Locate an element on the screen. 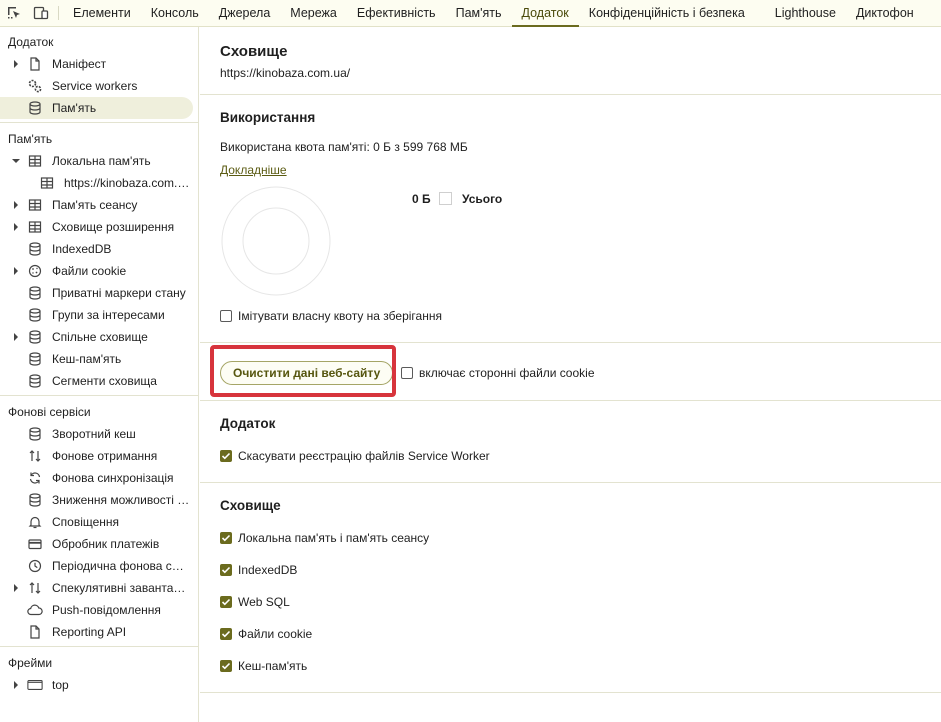 This screenshot has width=941, height=722. tab-performance: Ефективність is located at coordinates (396, 13).